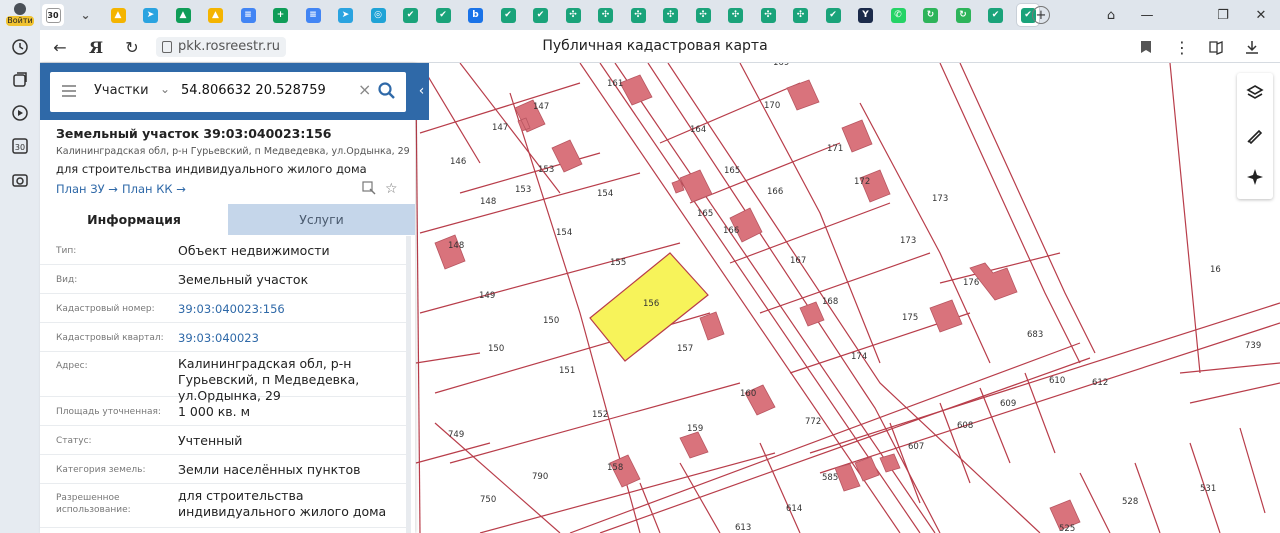  I want to click on telegram-icon: ➤, so click(150, 15).